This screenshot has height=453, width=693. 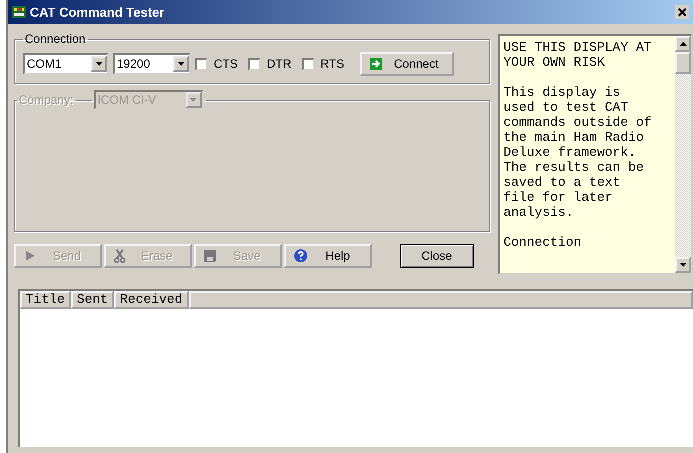 I want to click on connect-button: Connect, so click(x=407, y=64).